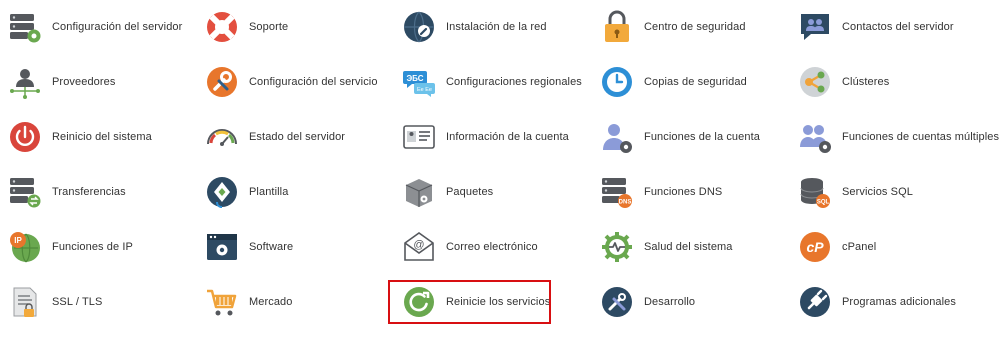 Image resolution: width=1000 pixels, height=350 pixels. I want to click on menu-item-informacion-de-la-cuenta: Información de la cuenta, so click(485, 137).